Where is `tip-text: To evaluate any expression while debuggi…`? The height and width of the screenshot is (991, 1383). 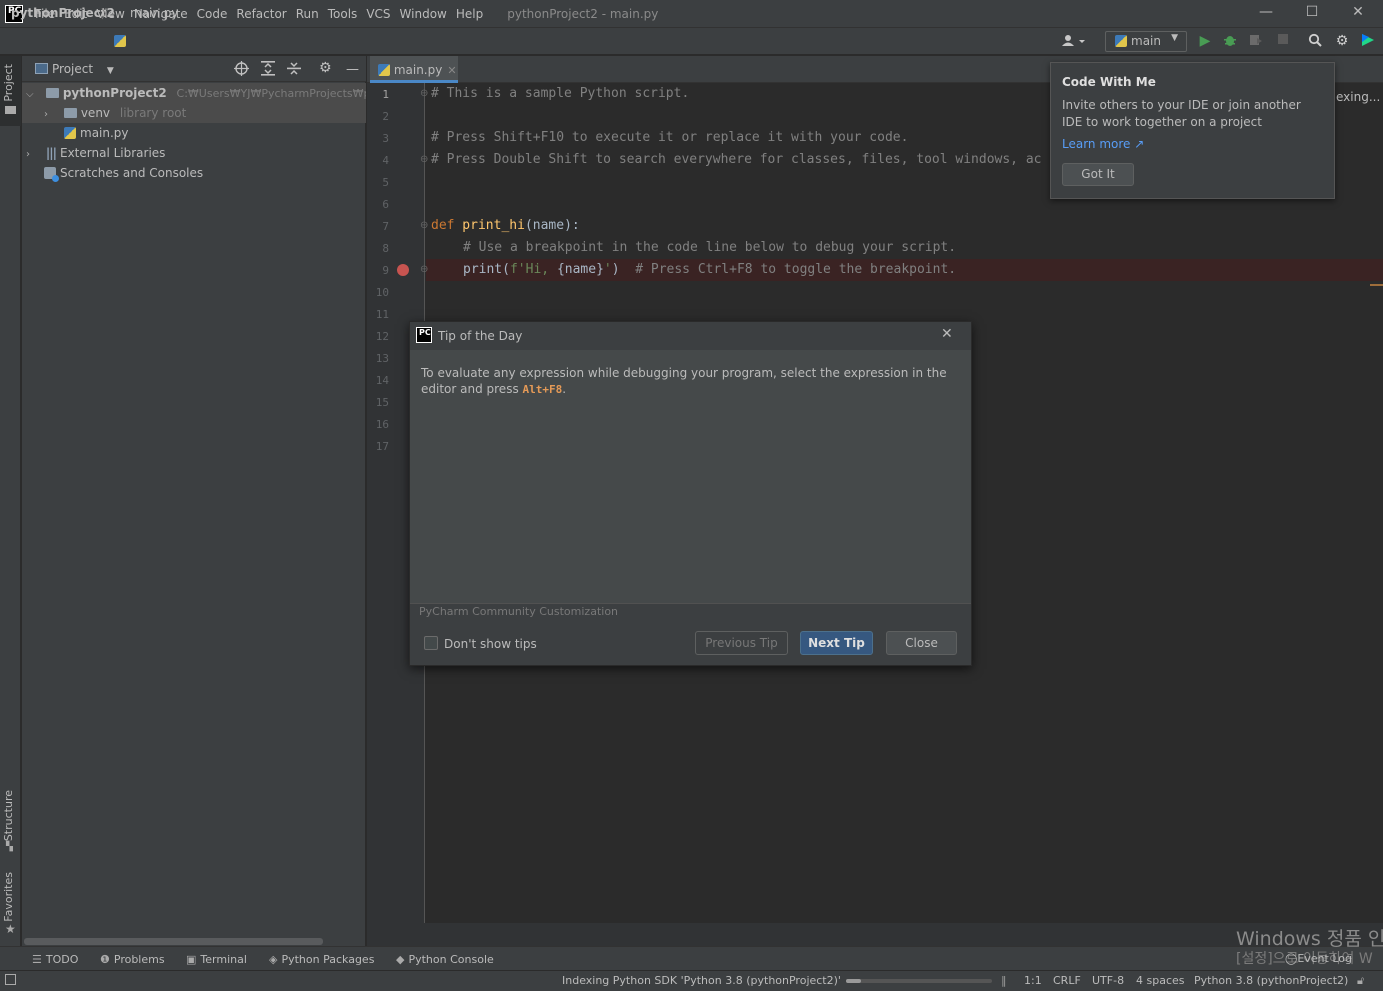 tip-text: To evaluate any expression while debuggi… is located at coordinates (691, 381).